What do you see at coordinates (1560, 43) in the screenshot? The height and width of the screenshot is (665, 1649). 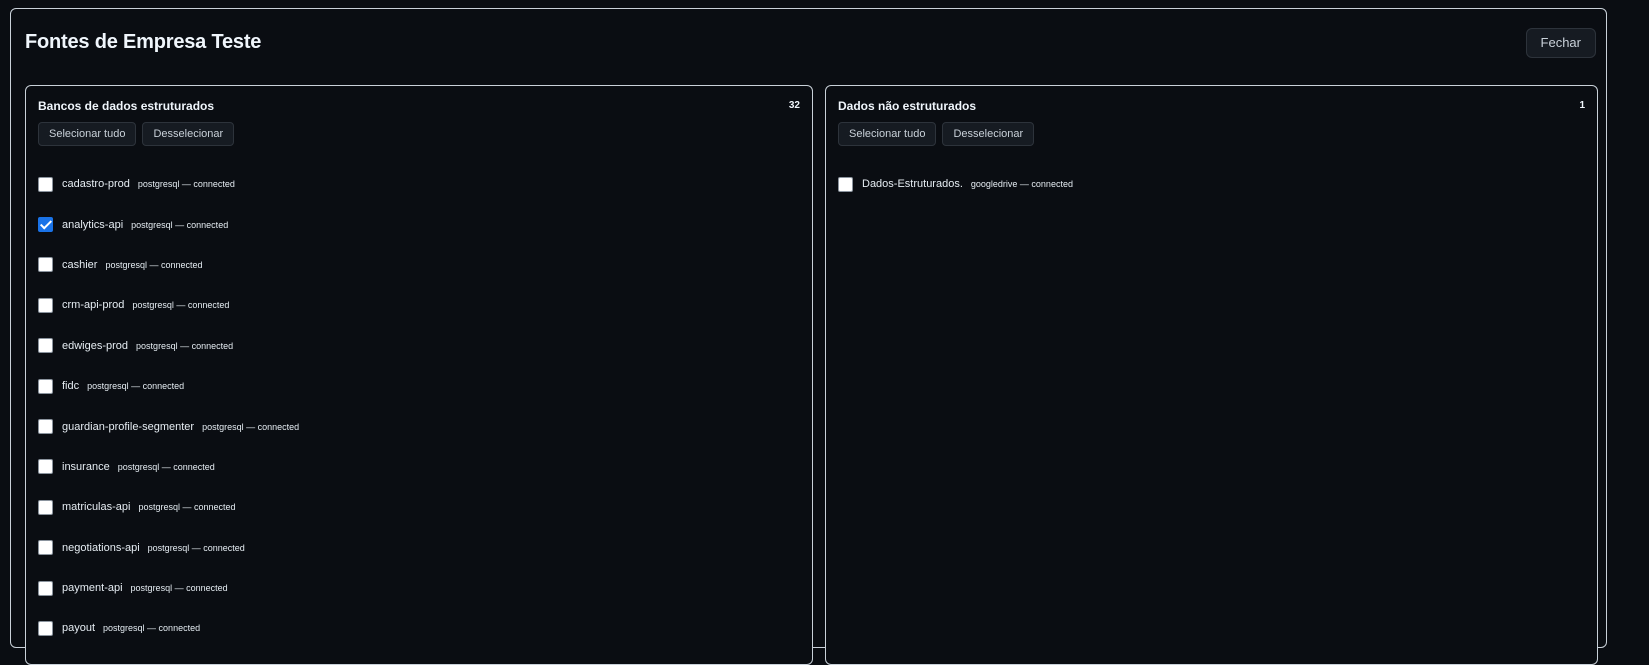 I see `close-button: Fechar` at bounding box center [1560, 43].